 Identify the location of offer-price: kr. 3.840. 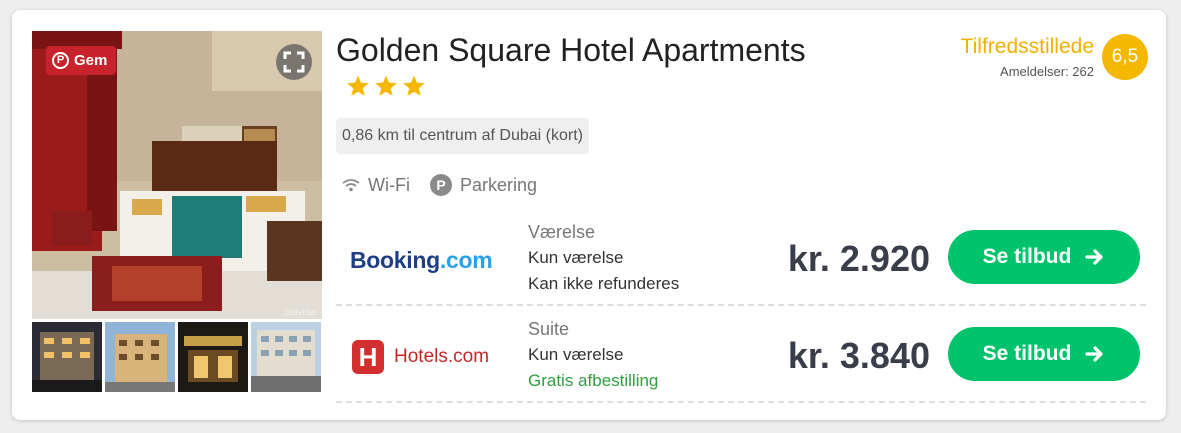
(858, 355).